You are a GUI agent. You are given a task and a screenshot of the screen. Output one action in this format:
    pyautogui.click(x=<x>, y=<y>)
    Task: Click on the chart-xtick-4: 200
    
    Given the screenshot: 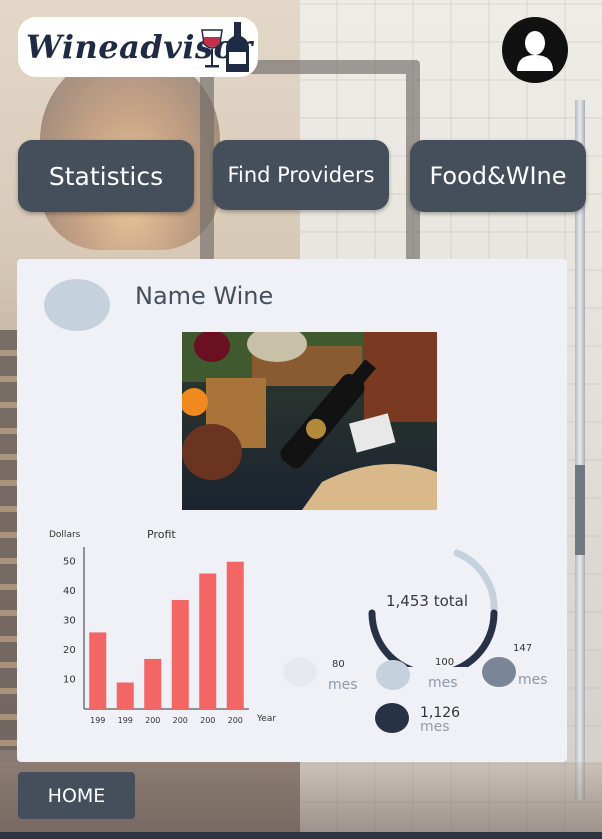 What is the action you would take?
    pyautogui.click(x=207, y=720)
    